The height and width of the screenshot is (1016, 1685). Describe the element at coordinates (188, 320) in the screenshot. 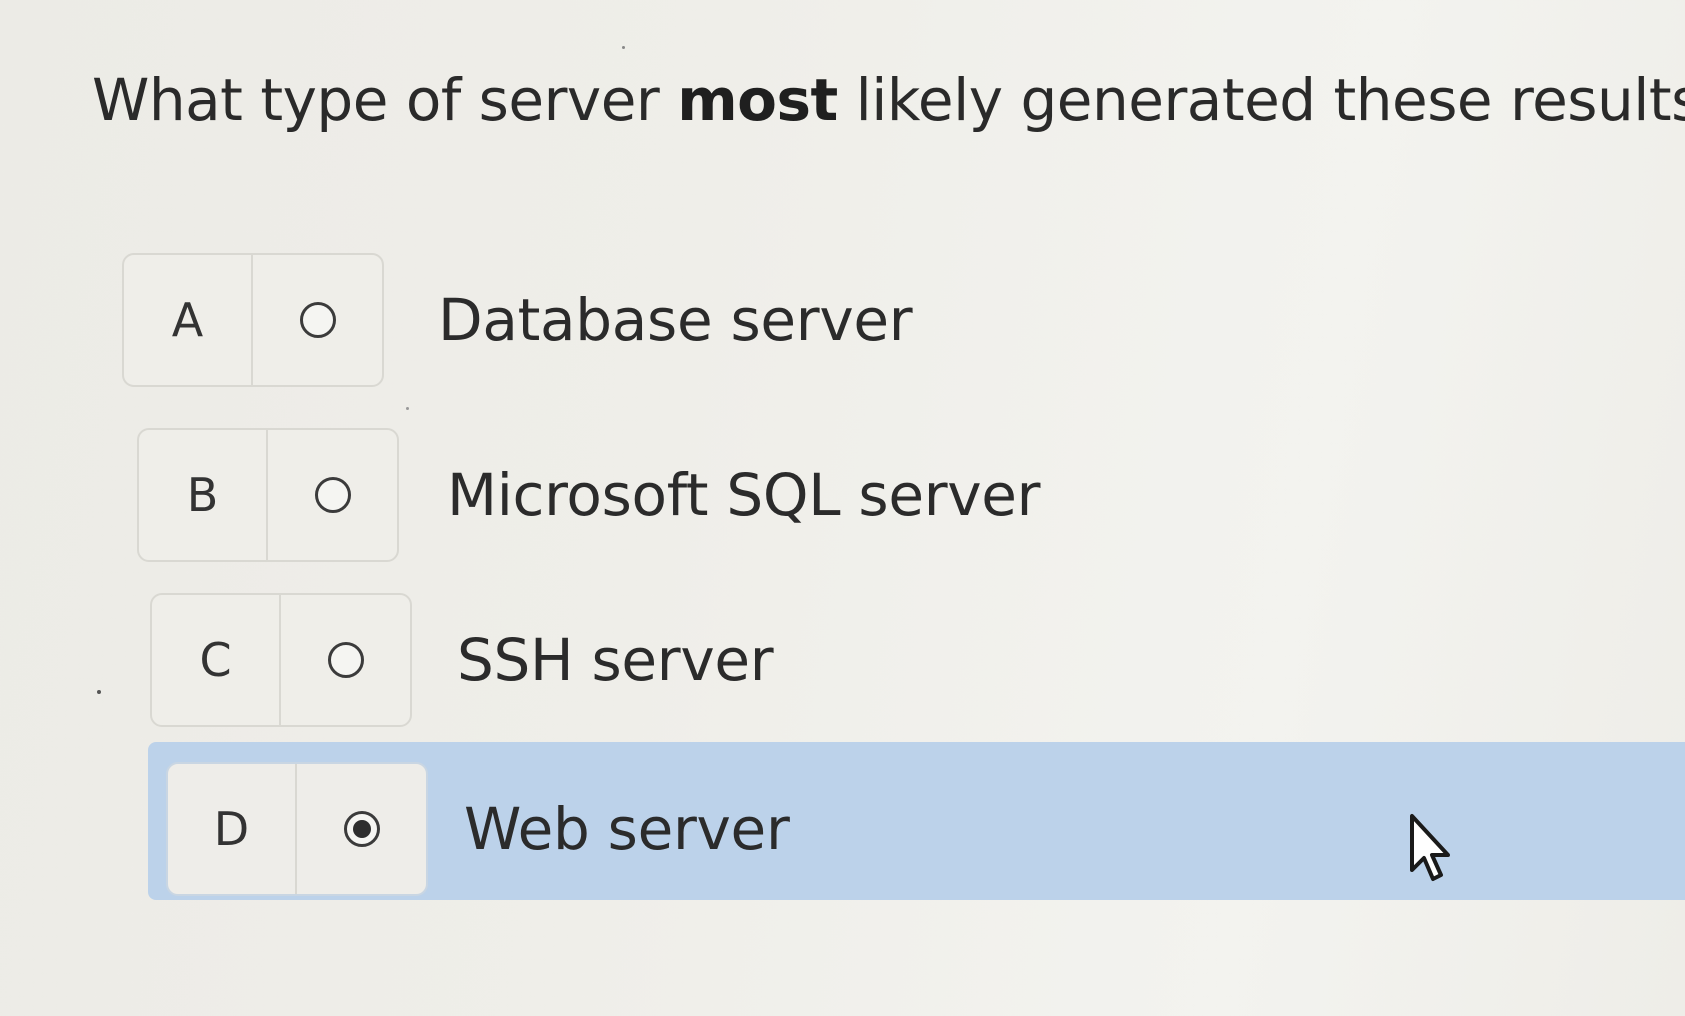

I see `option-letter: A` at that location.